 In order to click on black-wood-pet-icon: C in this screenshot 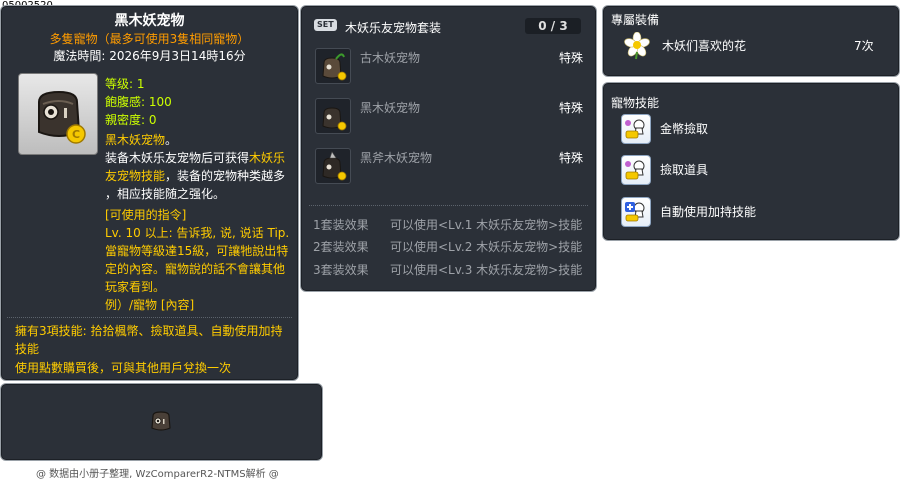, I will do `click(62, 117)`.